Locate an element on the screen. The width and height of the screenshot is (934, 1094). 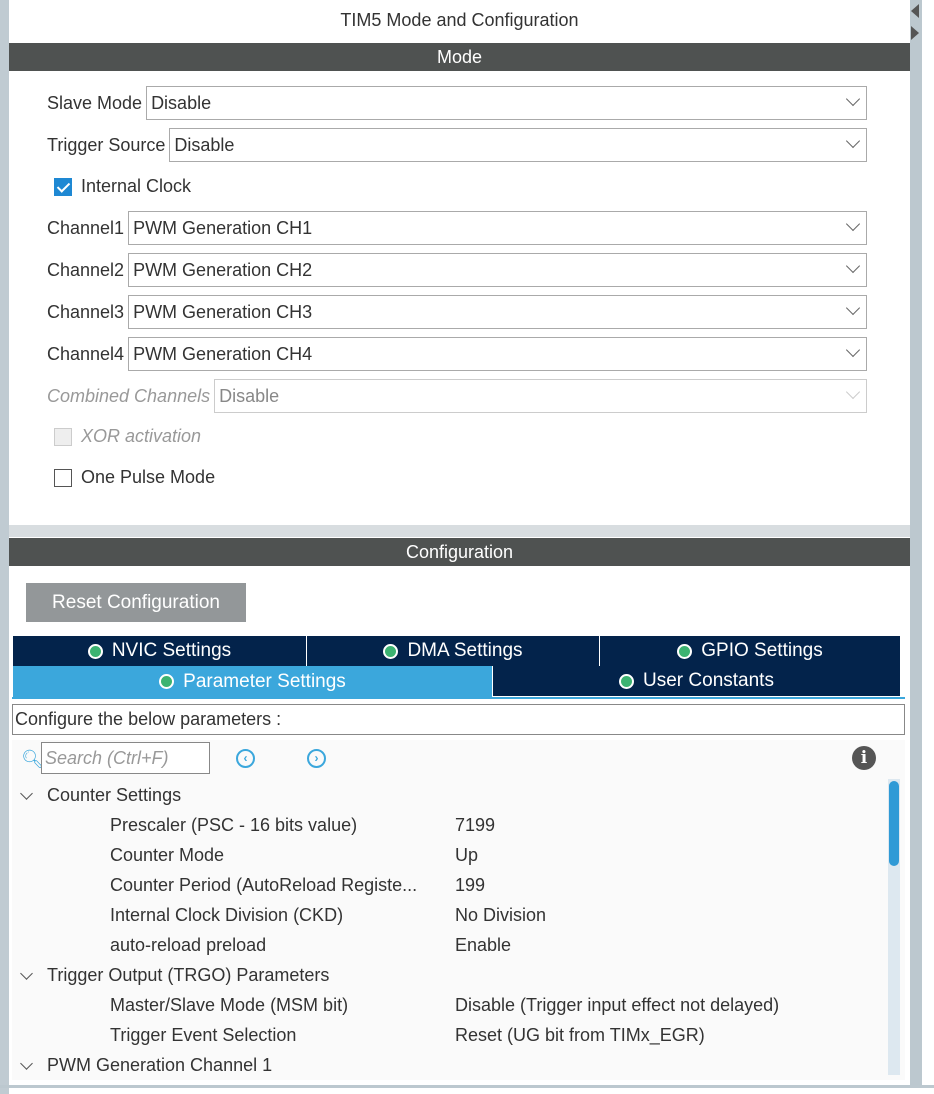
channel1-select: PWM Generation CH1 is located at coordinates (497, 228).